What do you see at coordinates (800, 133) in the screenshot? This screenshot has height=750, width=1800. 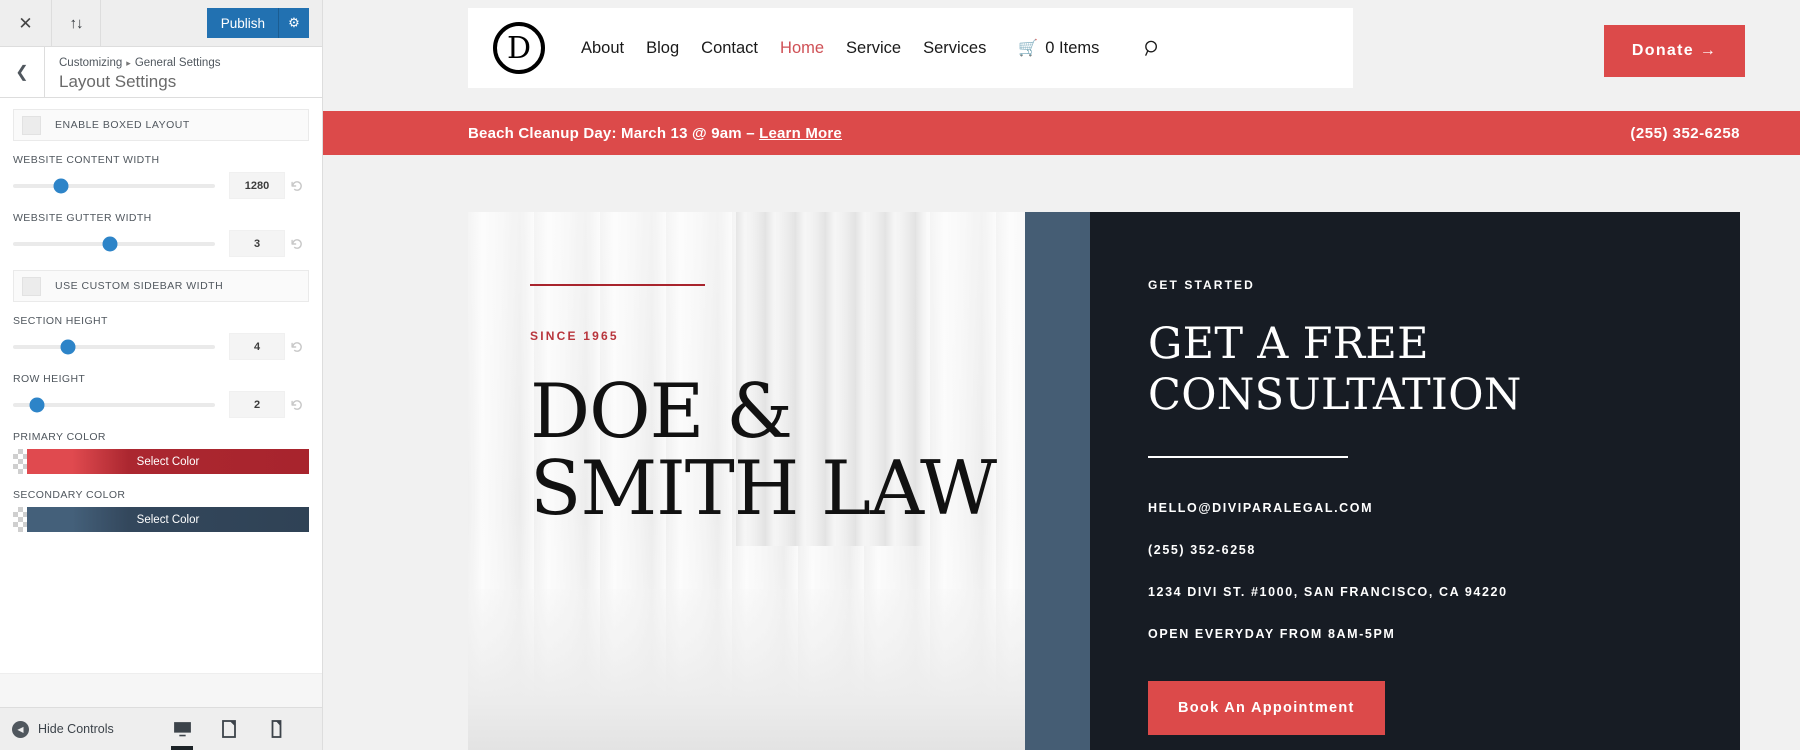 I see `learn-more-link: Learn More` at bounding box center [800, 133].